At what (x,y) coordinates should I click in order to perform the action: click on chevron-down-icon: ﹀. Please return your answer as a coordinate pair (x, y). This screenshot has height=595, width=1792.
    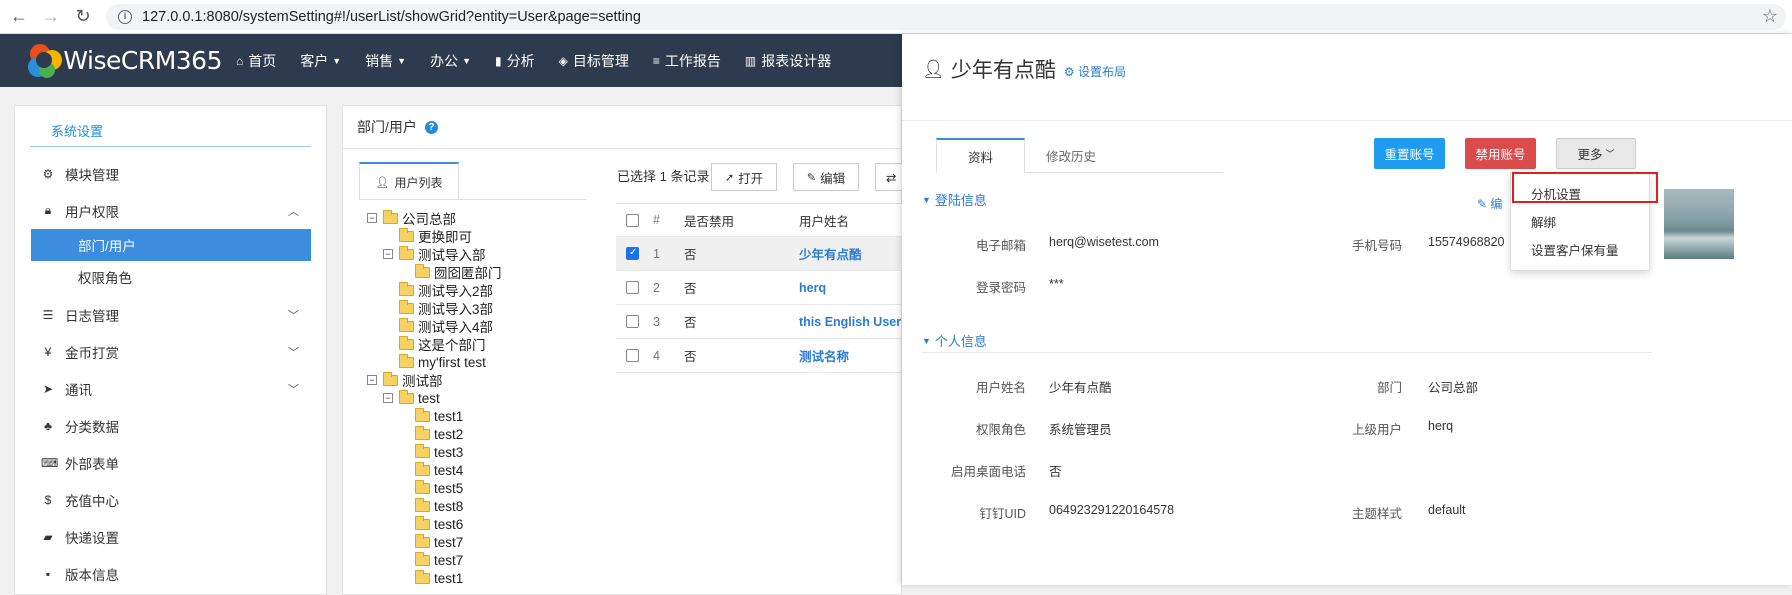
    Looking at the image, I should click on (1610, 154).